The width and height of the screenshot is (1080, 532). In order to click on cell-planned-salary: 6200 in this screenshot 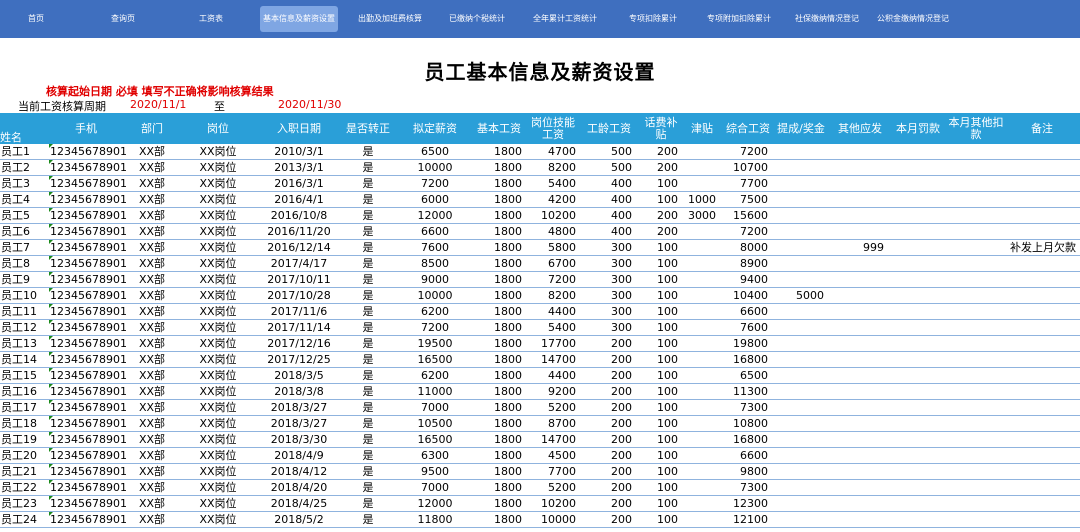, I will do `click(435, 311)`.